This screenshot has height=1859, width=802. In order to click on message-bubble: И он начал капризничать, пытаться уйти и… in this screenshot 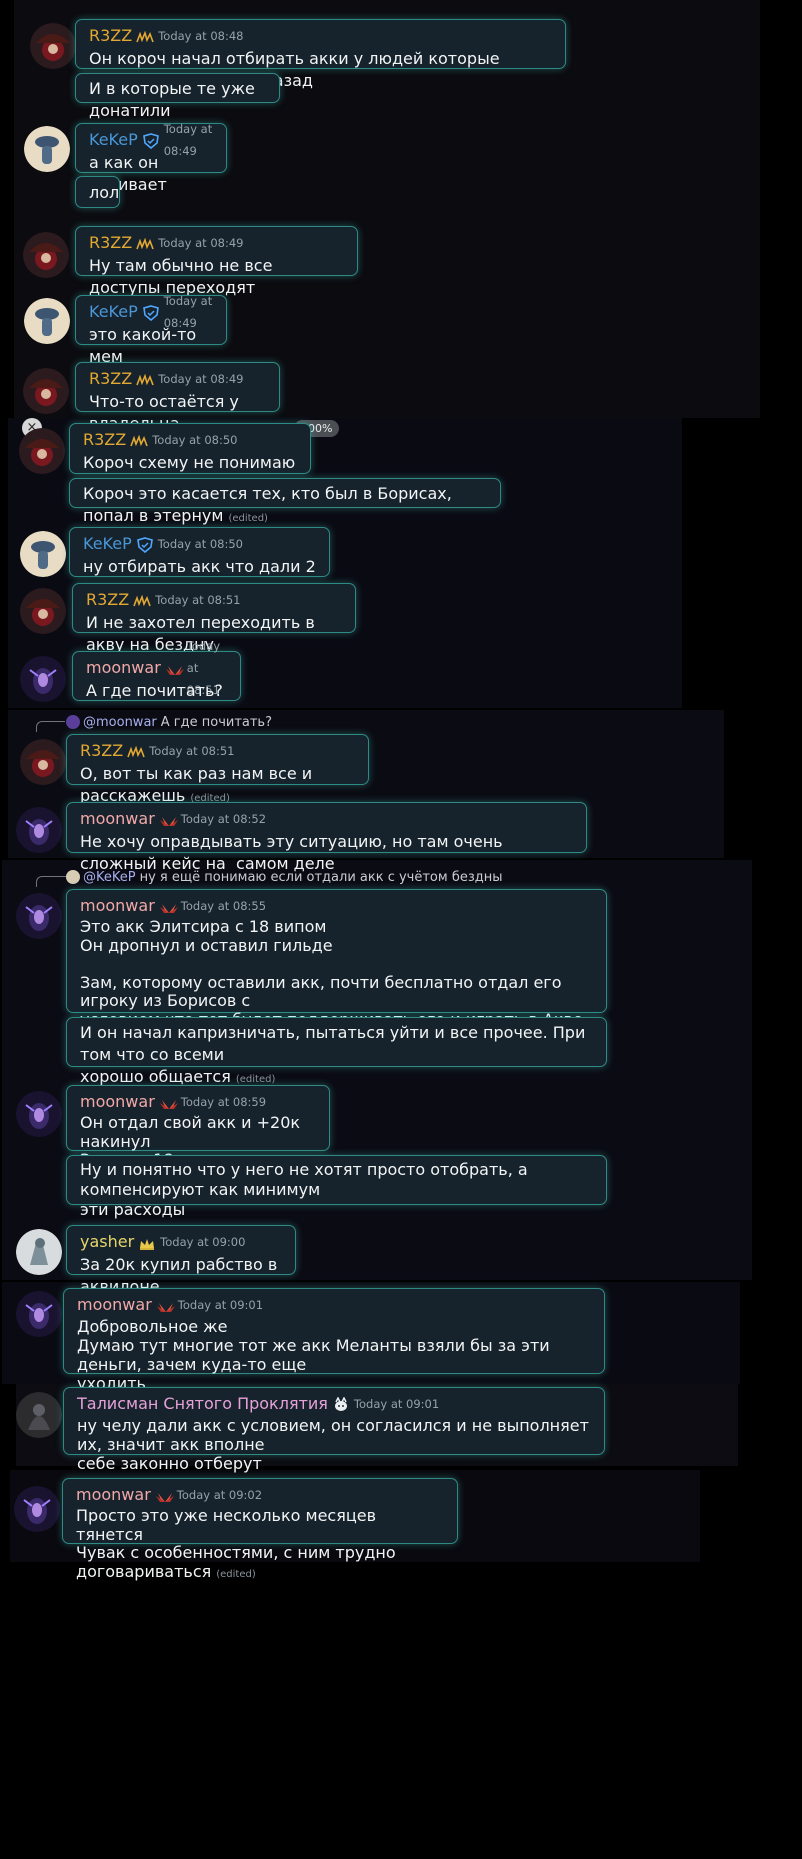, I will do `click(336, 1051)`.